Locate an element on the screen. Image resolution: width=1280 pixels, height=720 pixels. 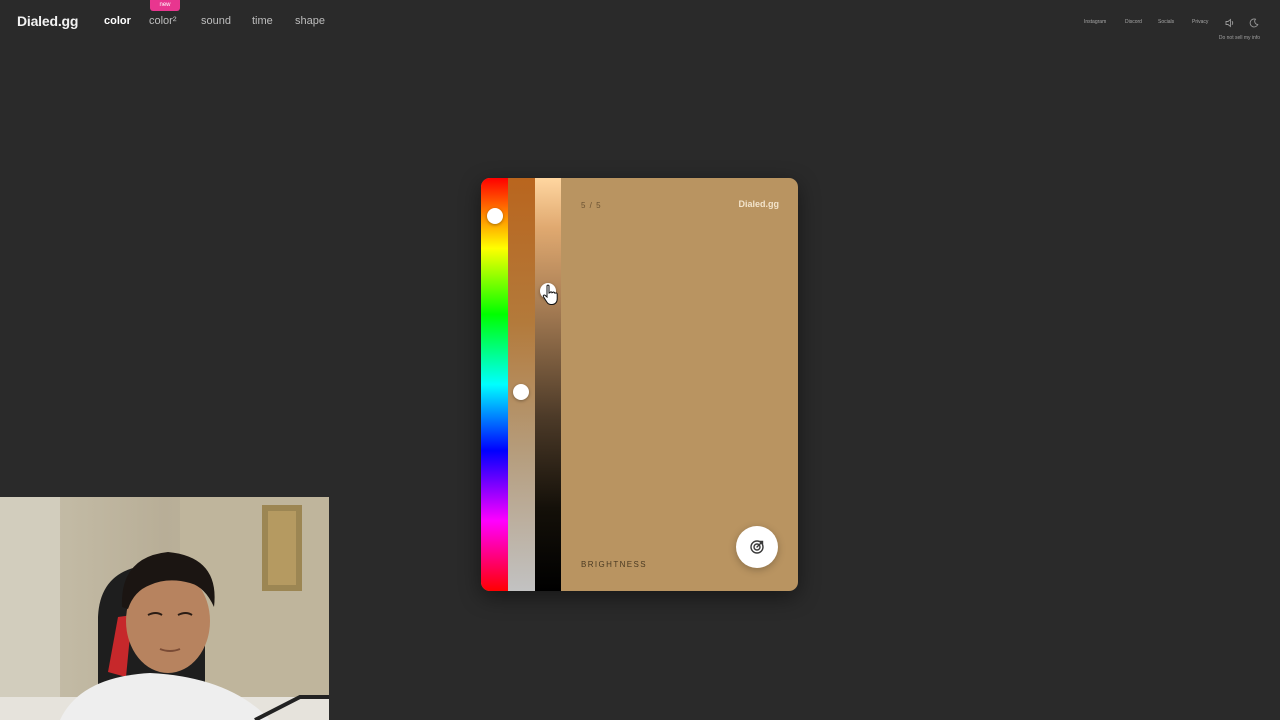
nav-shape: shape is located at coordinates (310, 21).